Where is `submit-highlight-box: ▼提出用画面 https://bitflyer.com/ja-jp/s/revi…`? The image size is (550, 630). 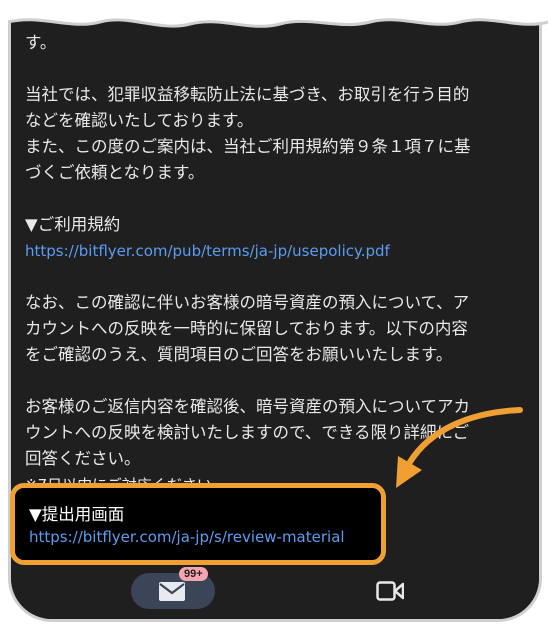 submit-highlight-box: ▼提出用画面 https://bitflyer.com/ja-jp/s/revi… is located at coordinates (198, 524).